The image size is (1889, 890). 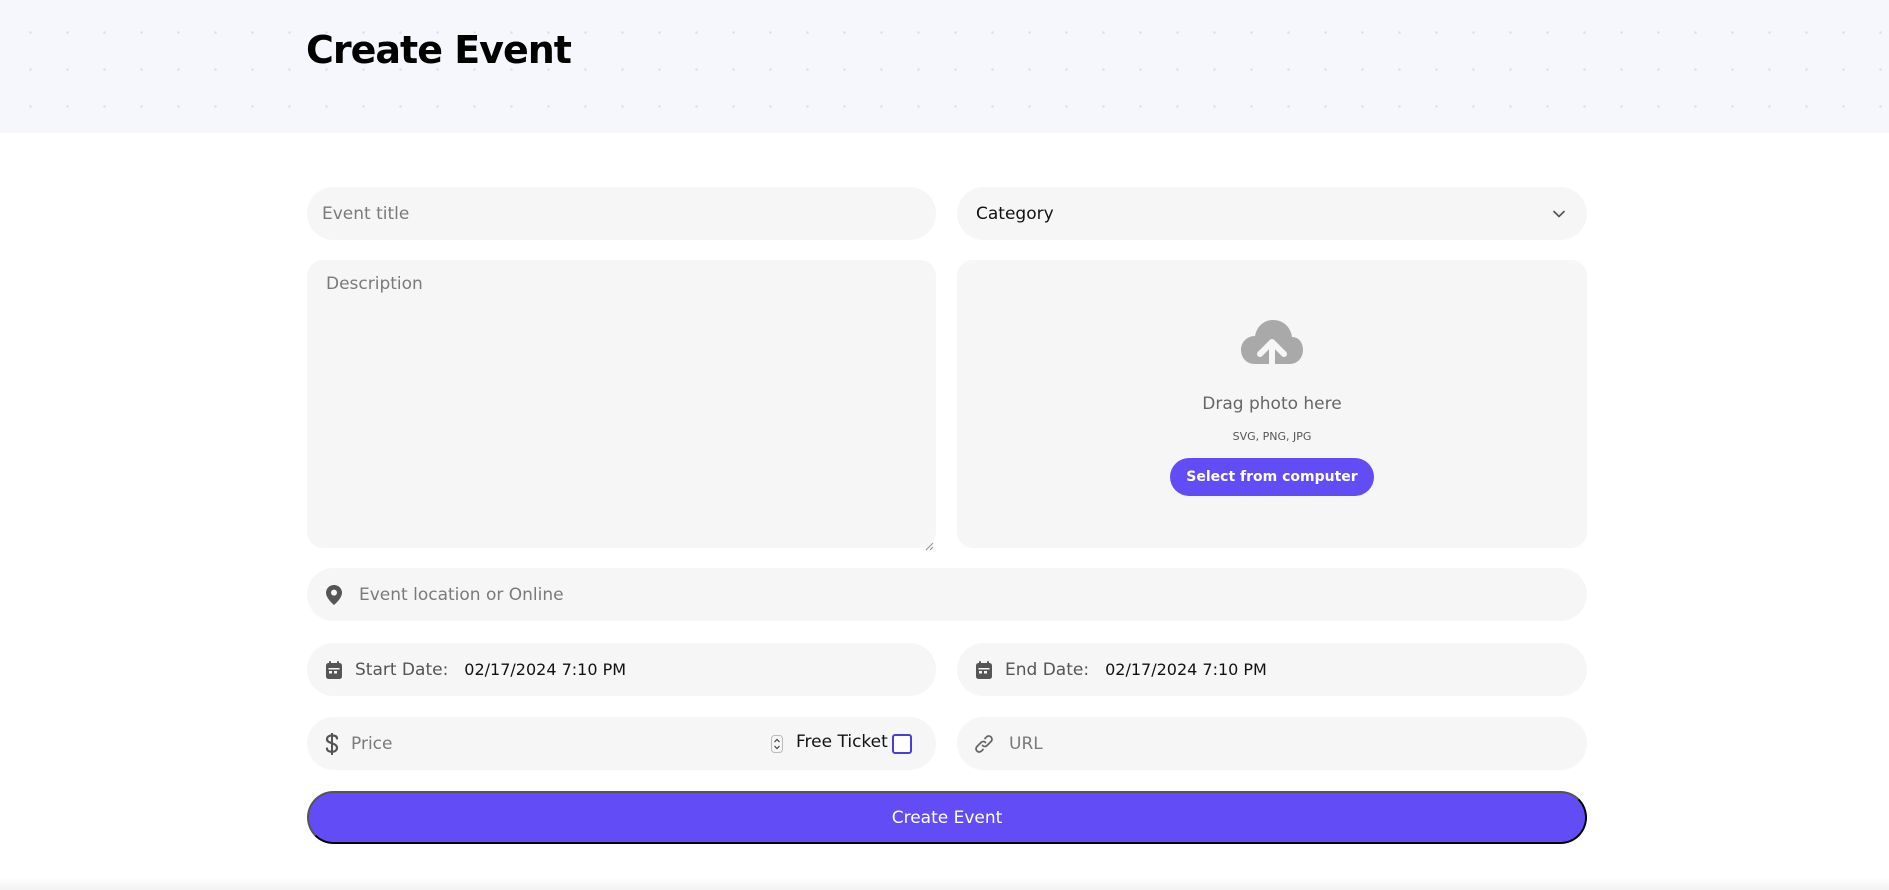 What do you see at coordinates (947, 817) in the screenshot?
I see `create-event-button: Create Event` at bounding box center [947, 817].